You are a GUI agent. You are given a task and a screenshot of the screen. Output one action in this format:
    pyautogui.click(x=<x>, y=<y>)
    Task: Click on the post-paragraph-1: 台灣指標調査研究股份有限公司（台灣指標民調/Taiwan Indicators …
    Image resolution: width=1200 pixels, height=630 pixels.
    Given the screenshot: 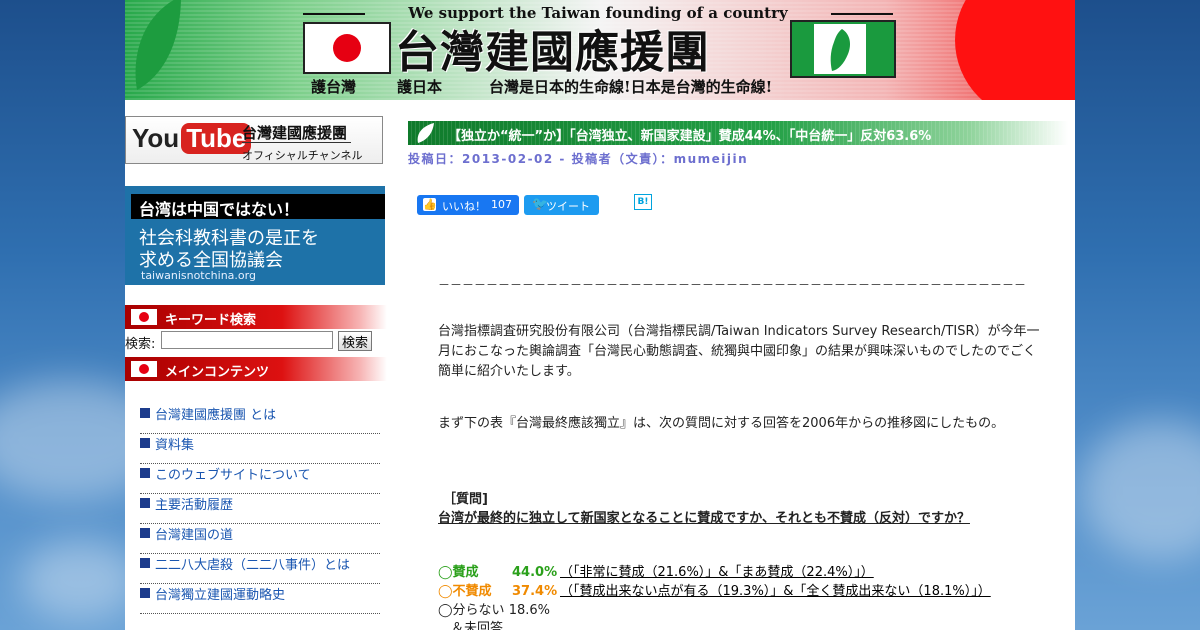 What is the action you would take?
    pyautogui.click(x=739, y=351)
    